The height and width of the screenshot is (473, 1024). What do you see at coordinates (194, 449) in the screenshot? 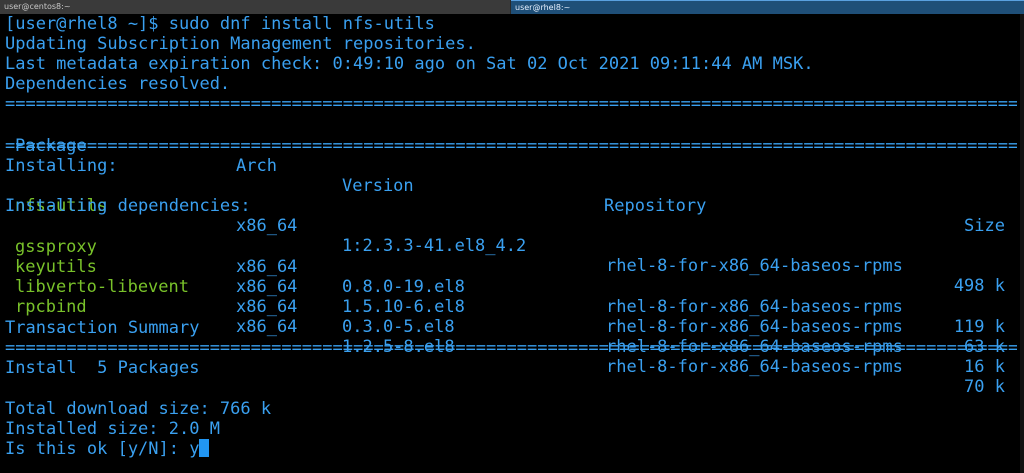
I see `confirm-input: y` at bounding box center [194, 449].